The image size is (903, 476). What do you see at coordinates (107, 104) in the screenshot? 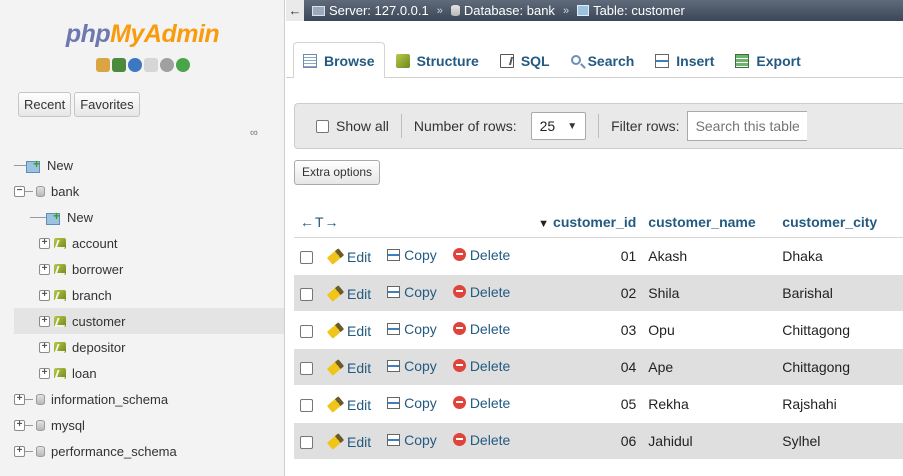
I see `favorites-tab: Favorites` at bounding box center [107, 104].